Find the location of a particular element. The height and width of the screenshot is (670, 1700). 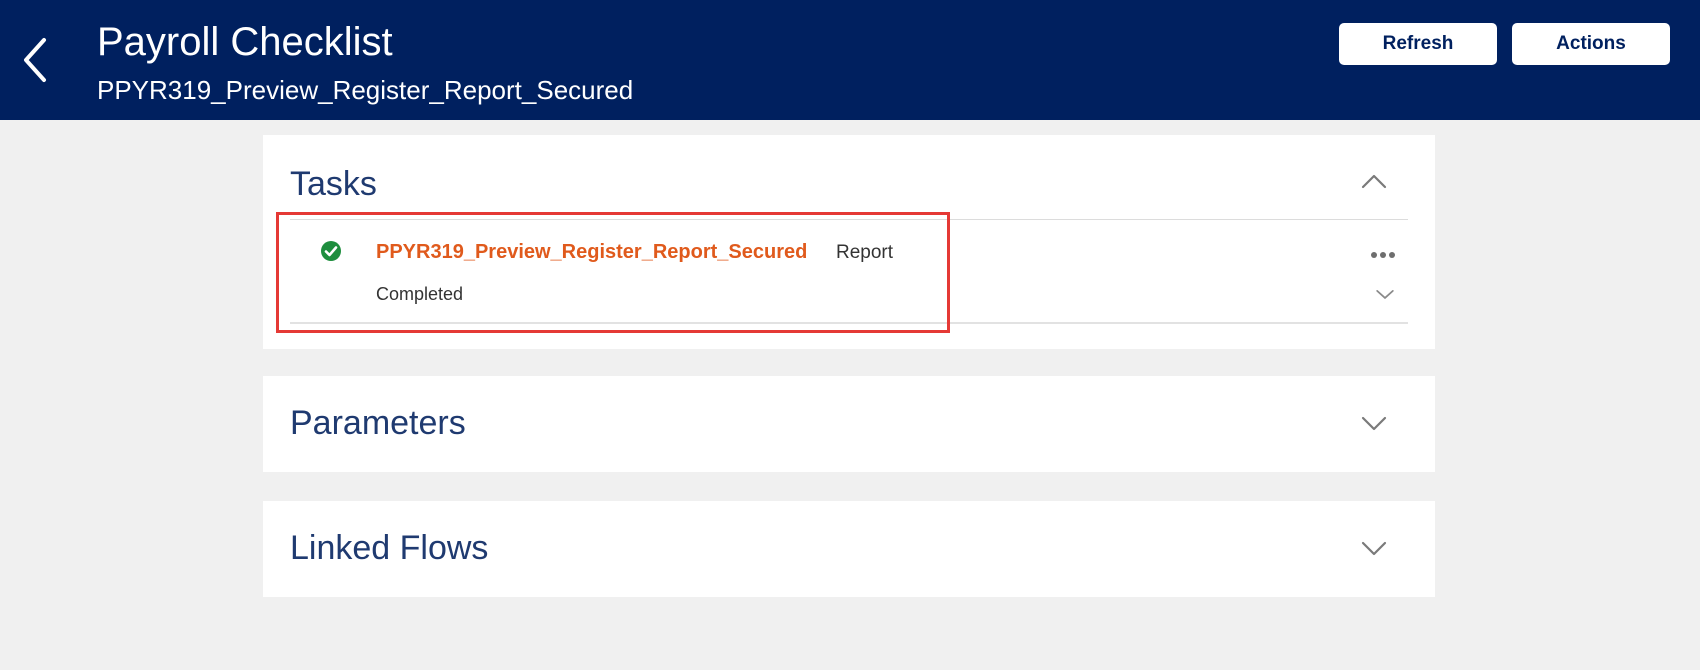

page-subtitle: PPYR319_Preview_Register_Report_Secured is located at coordinates (365, 90).